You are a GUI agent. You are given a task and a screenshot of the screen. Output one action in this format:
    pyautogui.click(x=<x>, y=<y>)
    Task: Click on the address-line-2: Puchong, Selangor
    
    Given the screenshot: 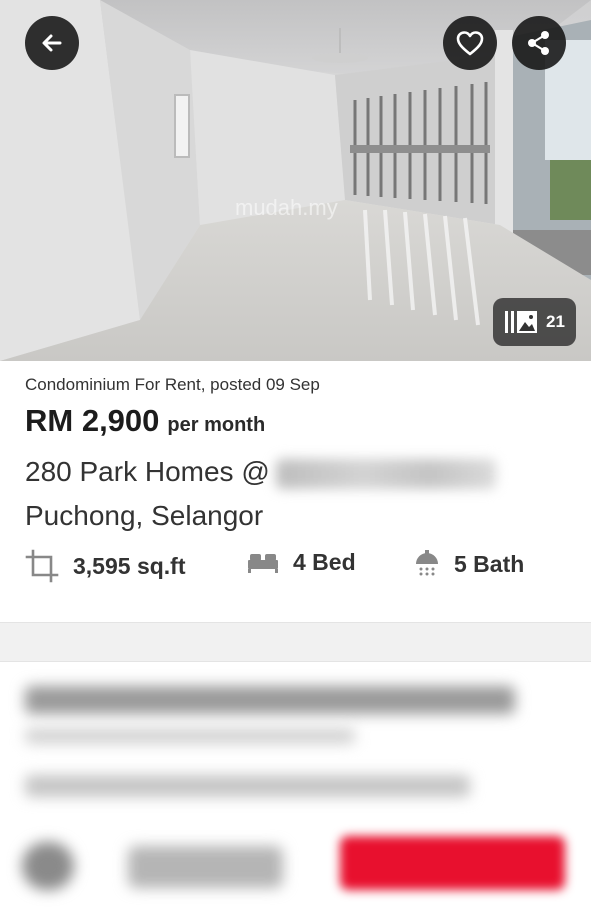 What is the action you would take?
    pyautogui.click(x=144, y=515)
    